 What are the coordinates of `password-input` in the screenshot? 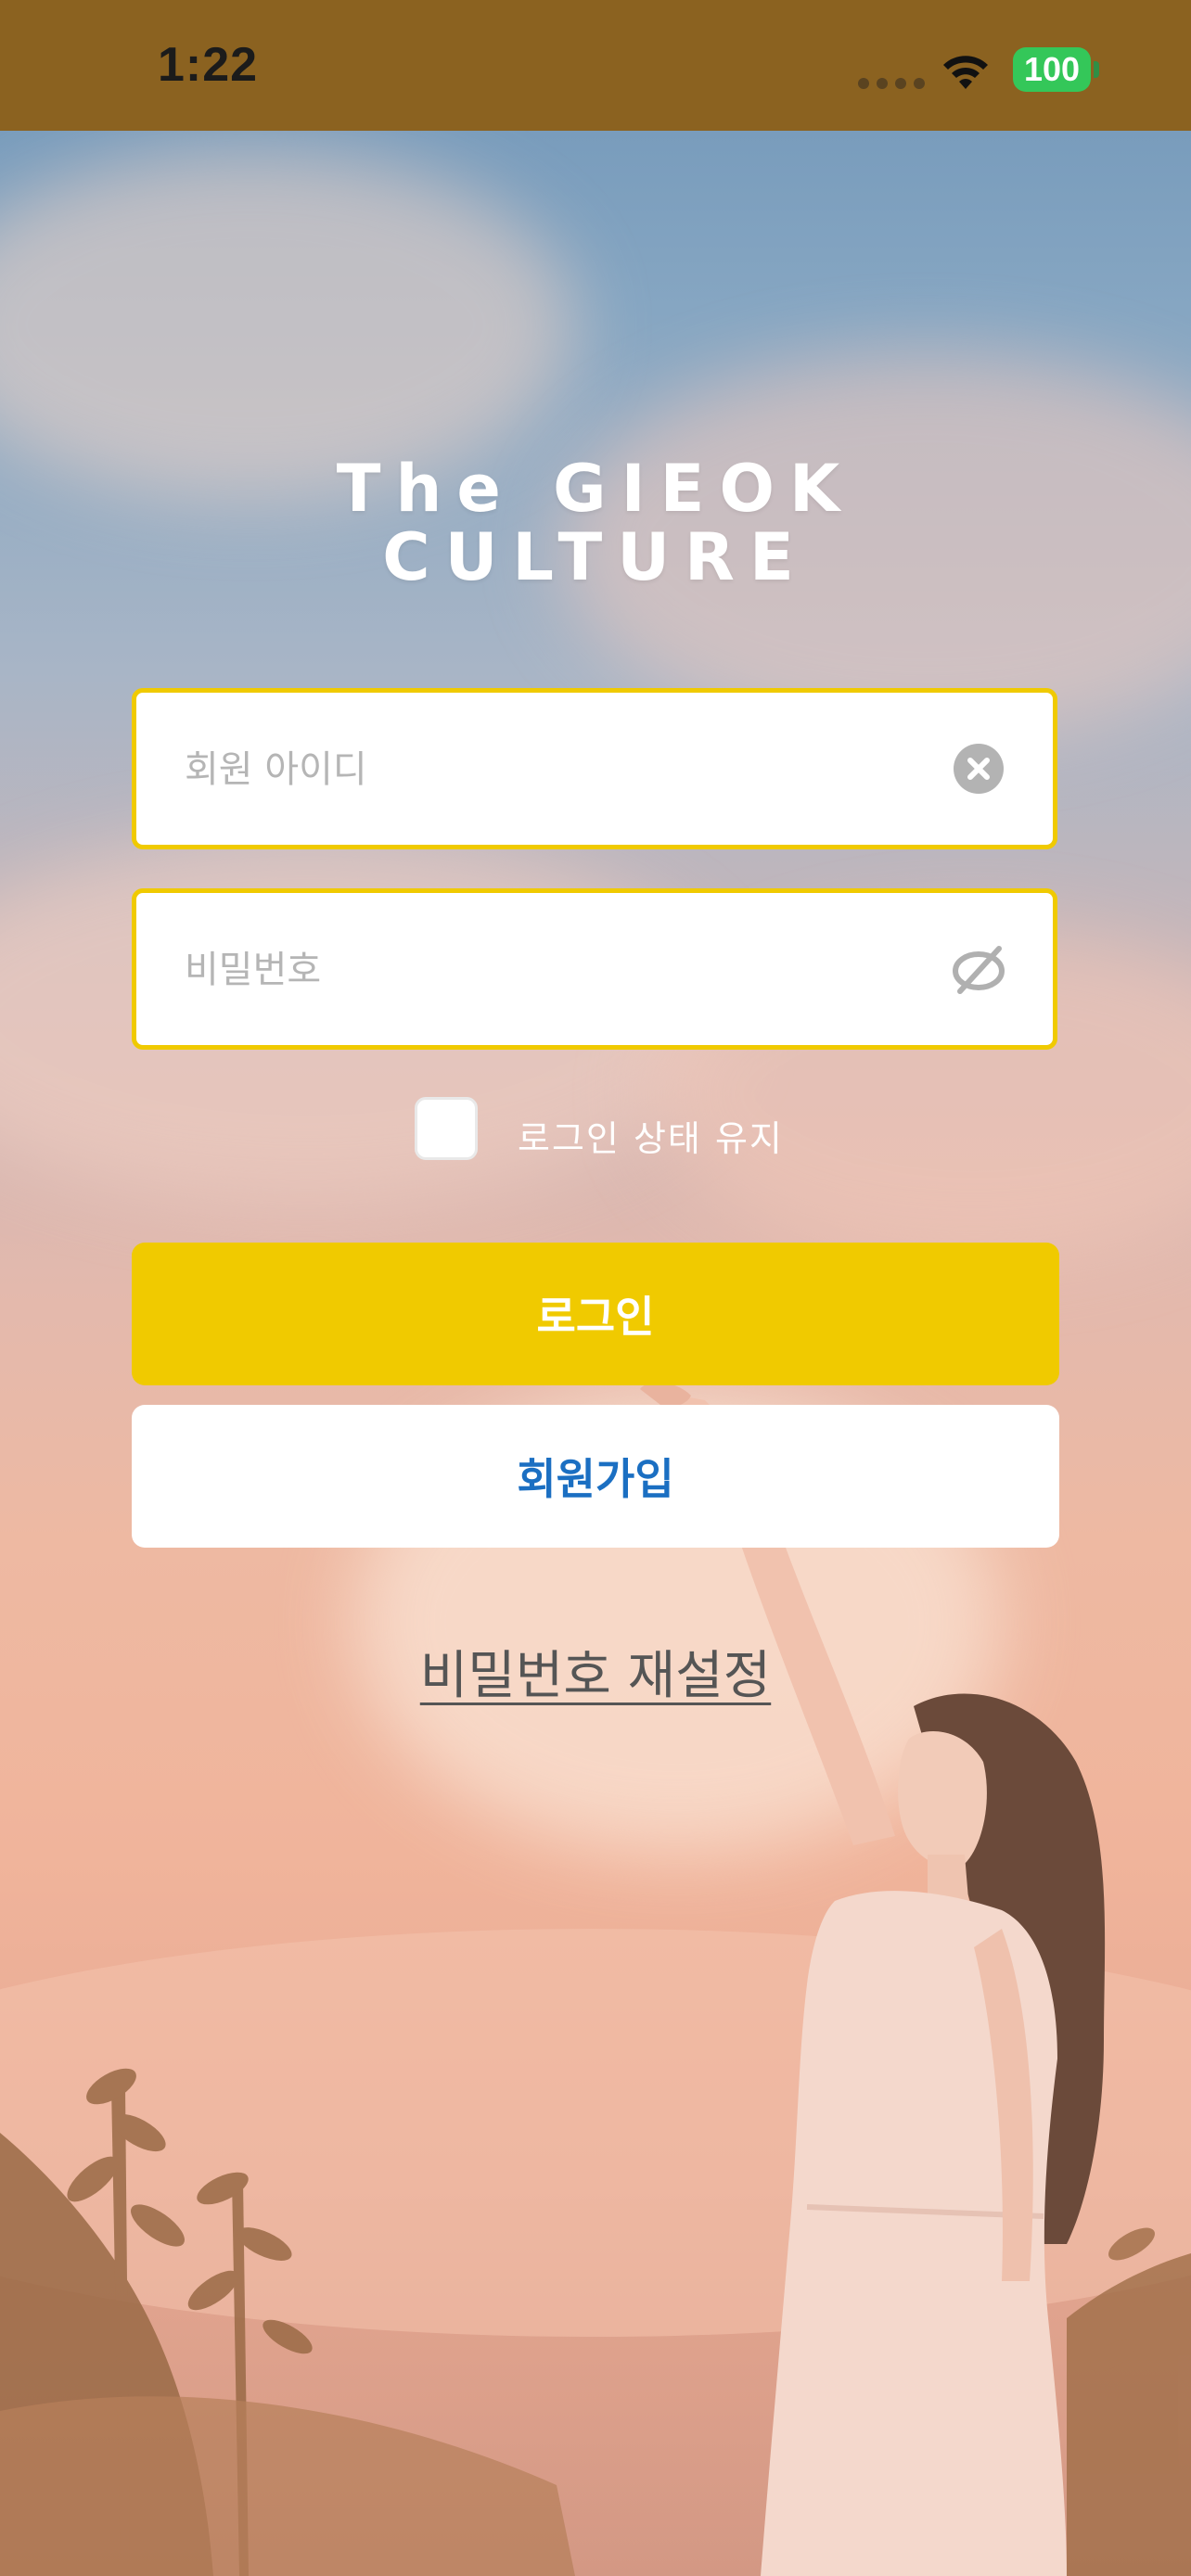 It's located at (565, 970).